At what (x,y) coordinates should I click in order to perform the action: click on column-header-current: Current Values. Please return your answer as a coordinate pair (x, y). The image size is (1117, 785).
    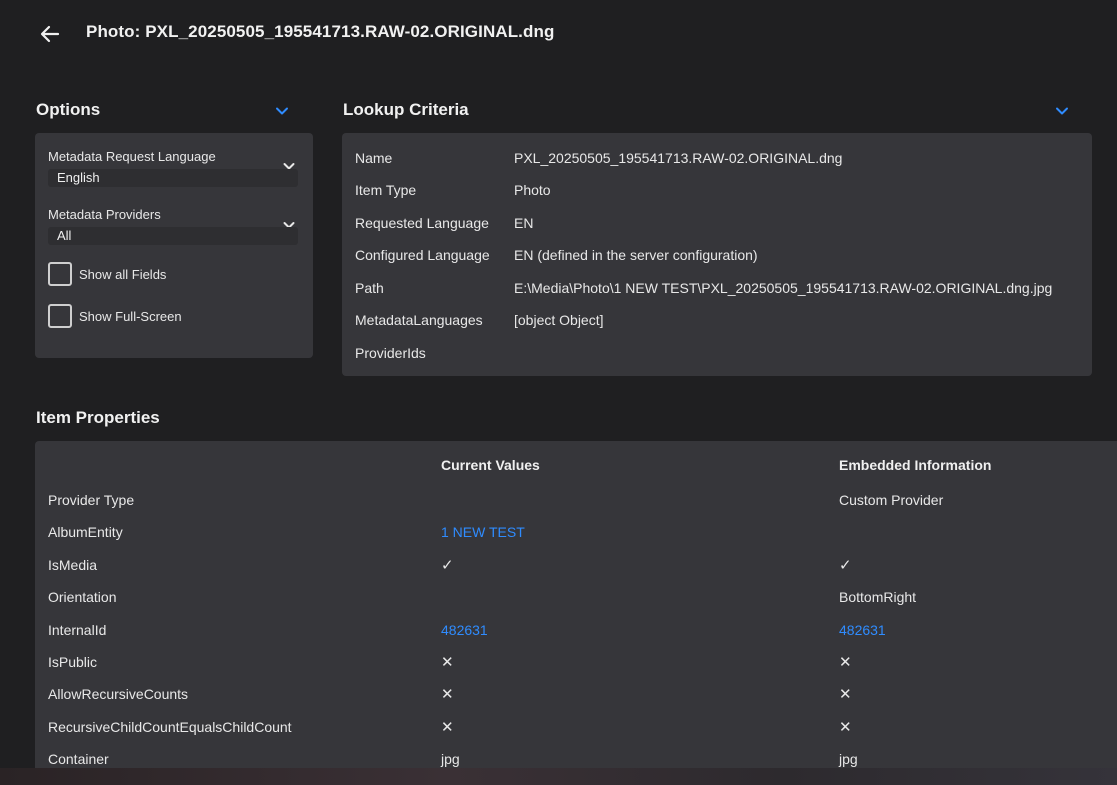
    Looking at the image, I should click on (490, 465).